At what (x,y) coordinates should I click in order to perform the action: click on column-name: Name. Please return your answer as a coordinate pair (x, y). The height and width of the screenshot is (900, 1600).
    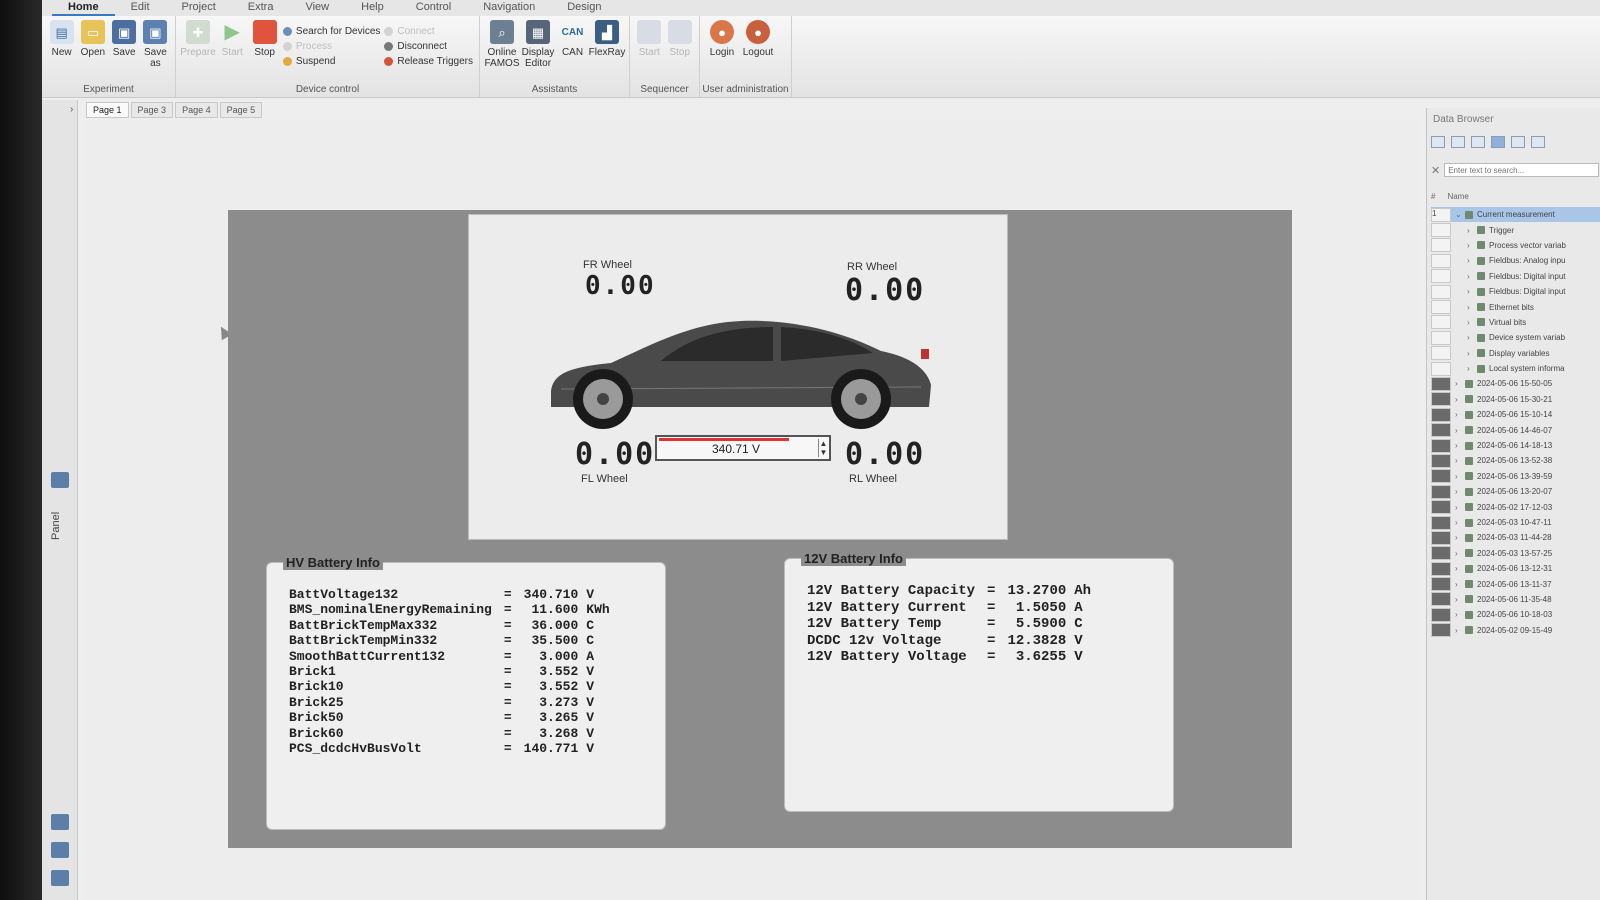
    Looking at the image, I should click on (1457, 196).